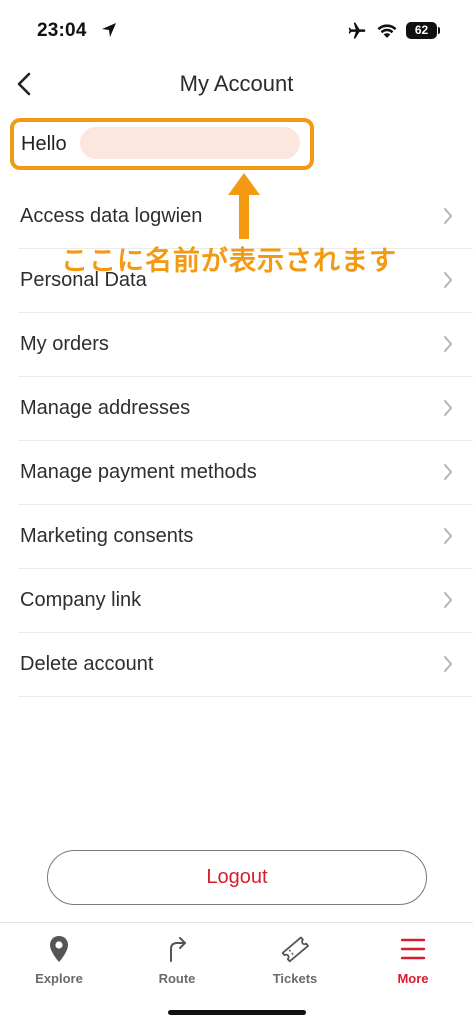 The image size is (473, 1024). I want to click on wifi-icon, so click(387, 31).